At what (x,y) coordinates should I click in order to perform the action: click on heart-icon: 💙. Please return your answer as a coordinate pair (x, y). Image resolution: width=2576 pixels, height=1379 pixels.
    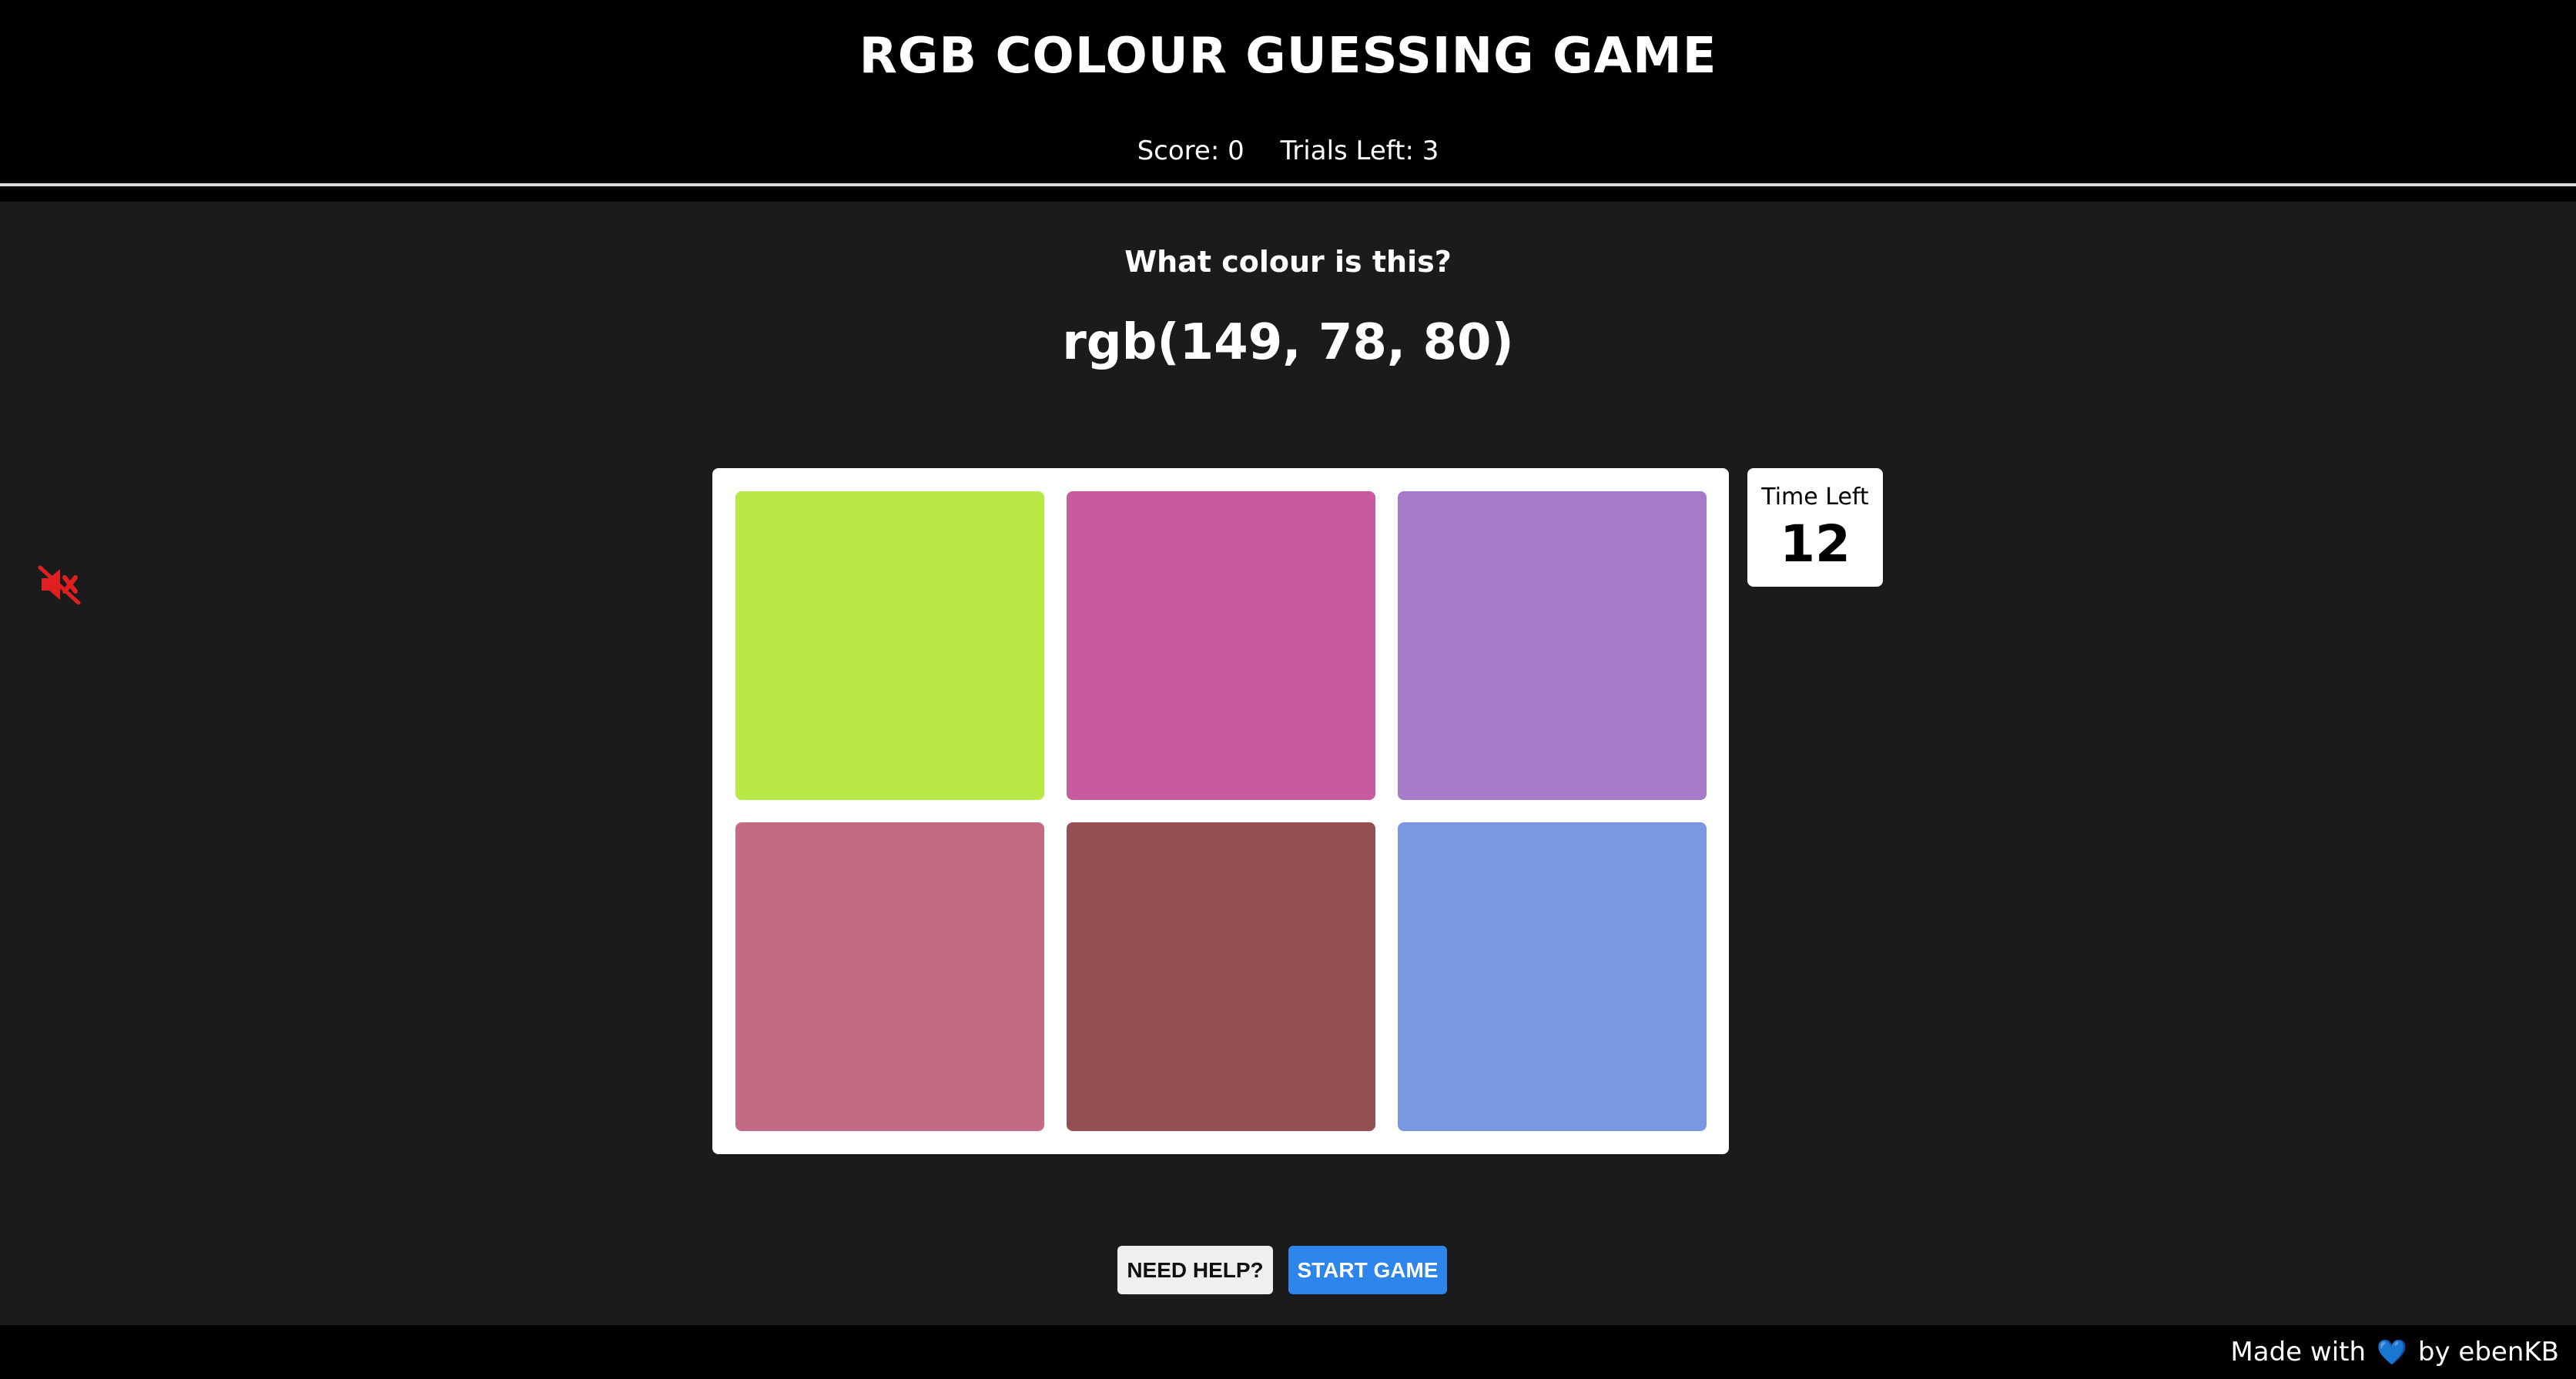
    Looking at the image, I should click on (2392, 1352).